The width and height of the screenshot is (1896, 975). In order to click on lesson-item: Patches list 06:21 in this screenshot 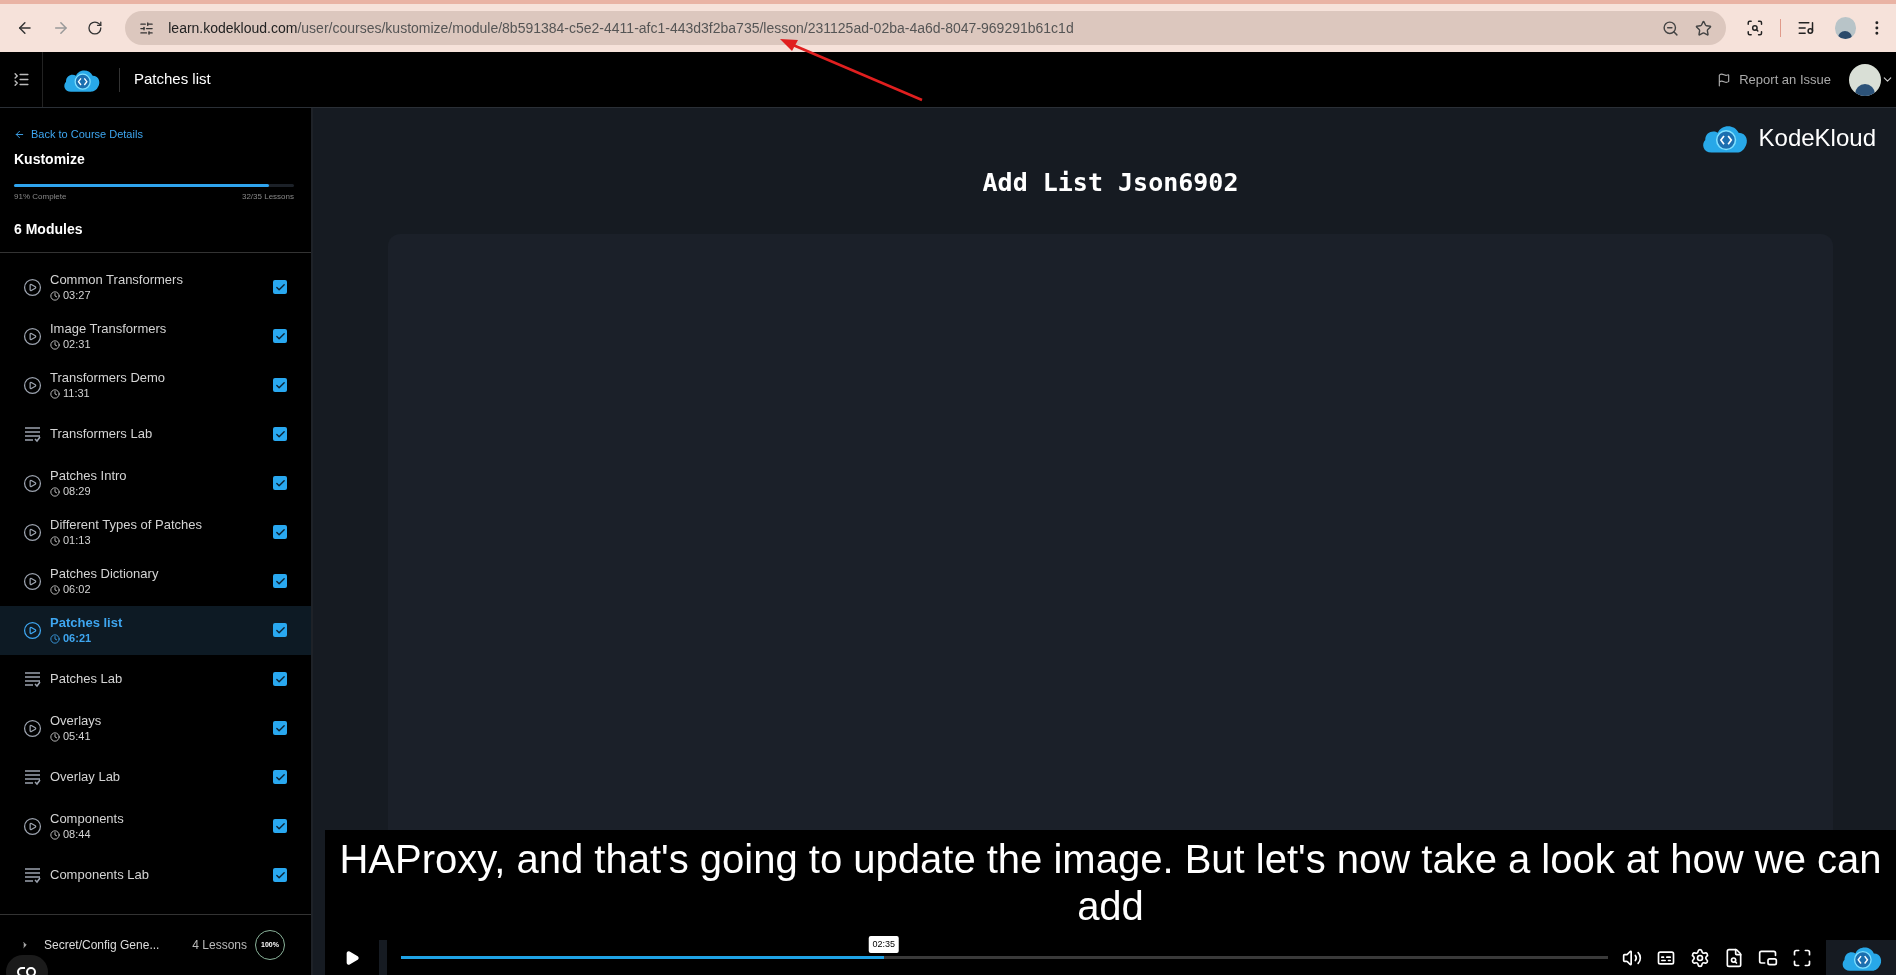, I will do `click(155, 630)`.